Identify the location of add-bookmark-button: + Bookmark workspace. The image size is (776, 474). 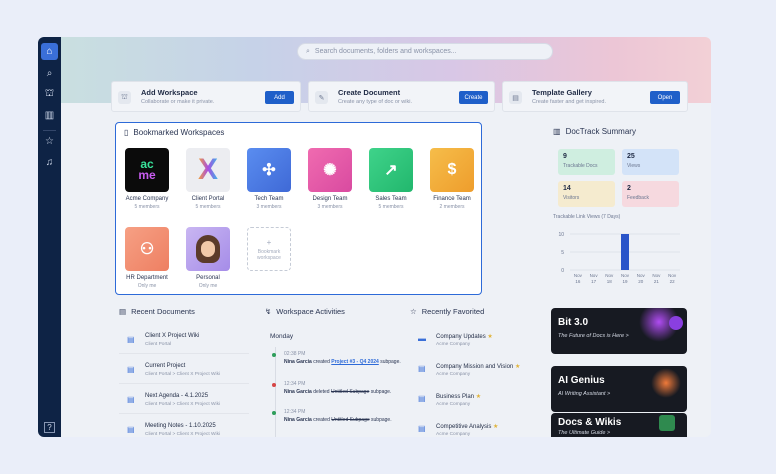
(269, 249).